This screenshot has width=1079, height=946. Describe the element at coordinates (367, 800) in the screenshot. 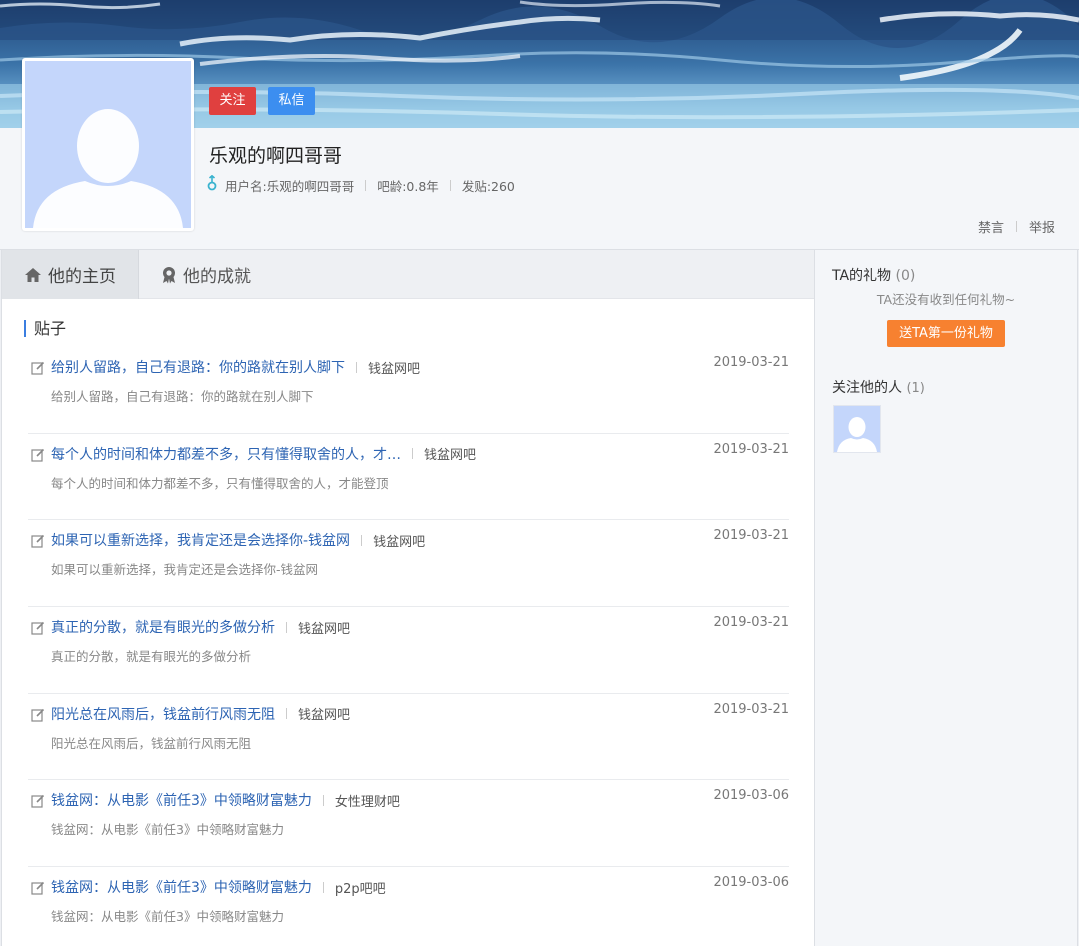

I see `post-bar-link: 女性理财吧` at that location.